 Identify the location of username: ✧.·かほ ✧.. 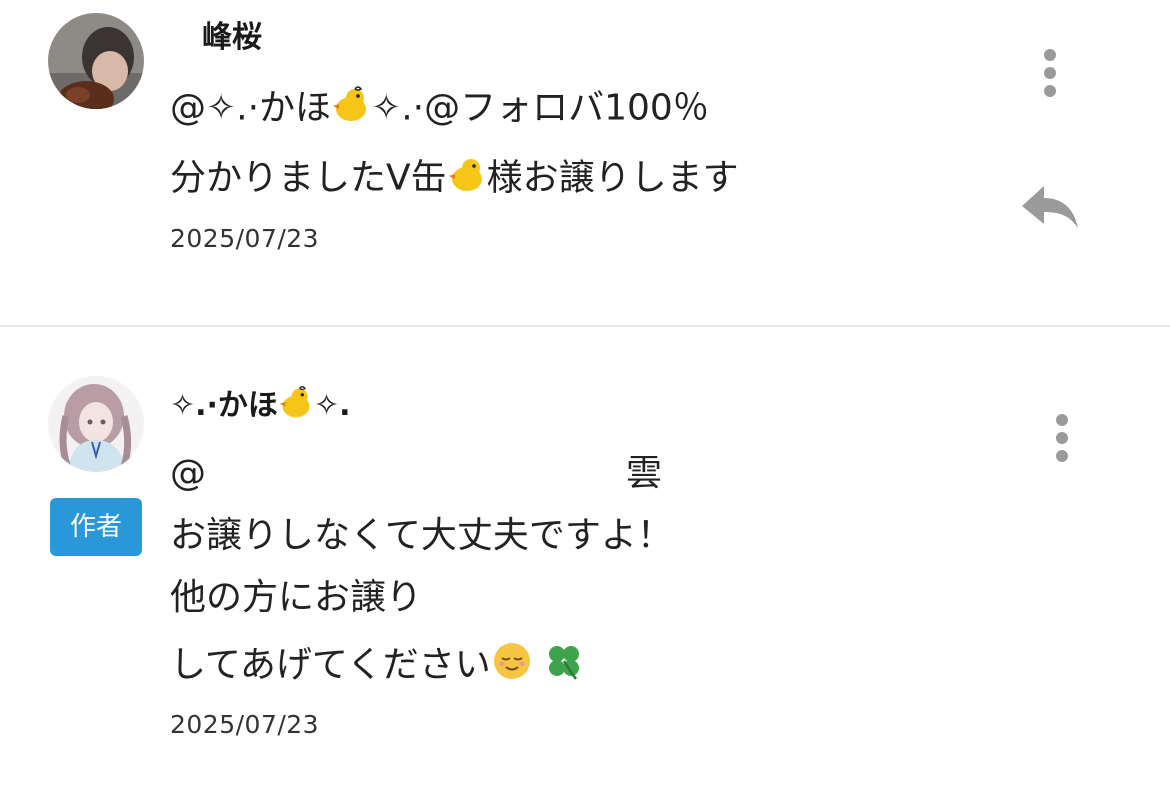
(260, 406).